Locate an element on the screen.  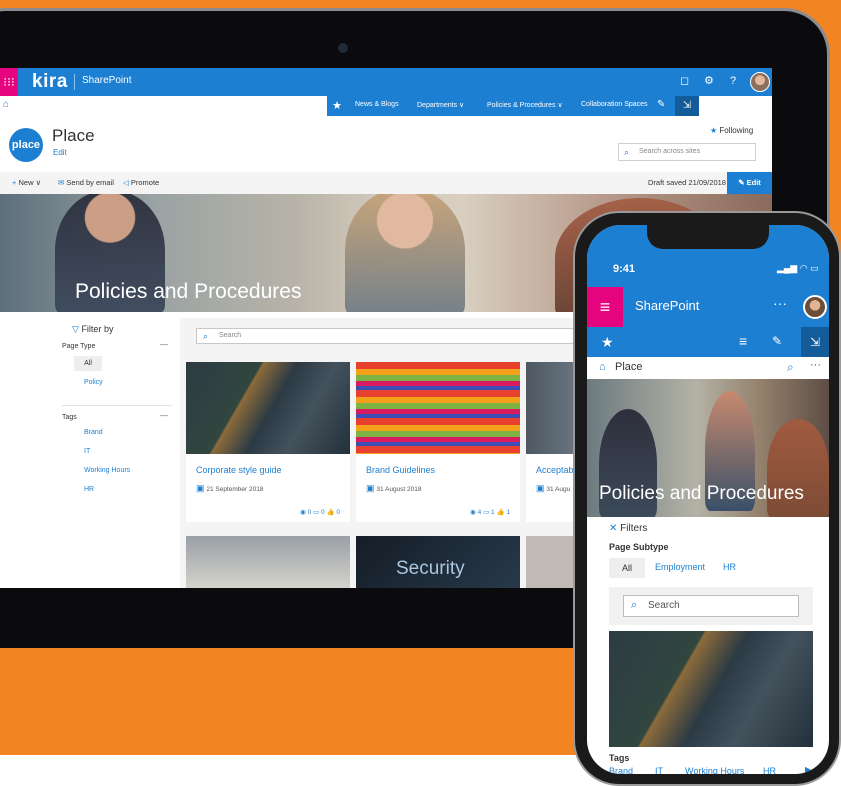
new-button: + New ∨ is located at coordinates (26, 182).